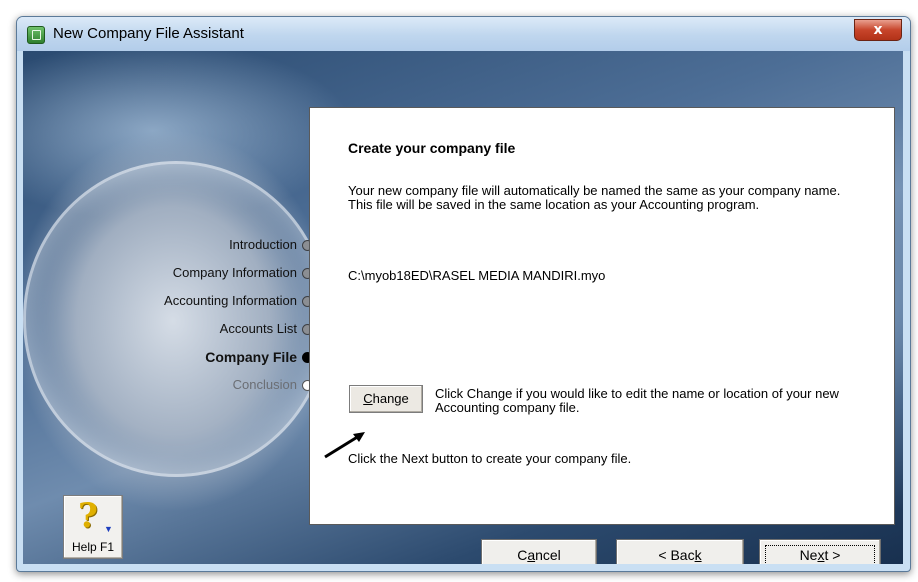 This screenshot has height=582, width=918. Describe the element at coordinates (108, 529) in the screenshot. I see `dropdown-caret-icon: ▼` at that location.